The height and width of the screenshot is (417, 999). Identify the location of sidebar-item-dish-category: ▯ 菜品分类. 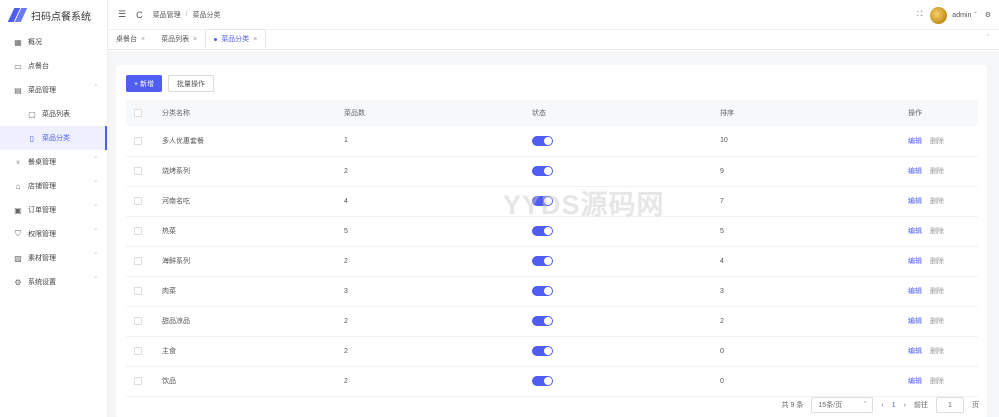
(53, 138).